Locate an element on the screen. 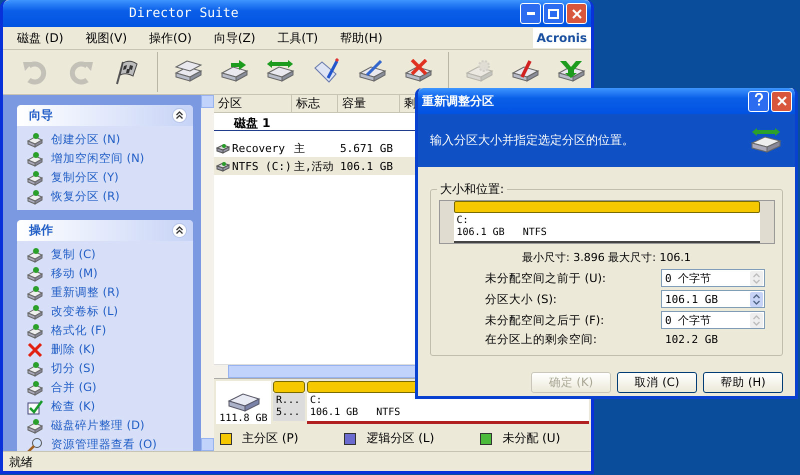 This screenshot has height=475, width=800. menu-item: 视图(V) is located at coordinates (106, 38).